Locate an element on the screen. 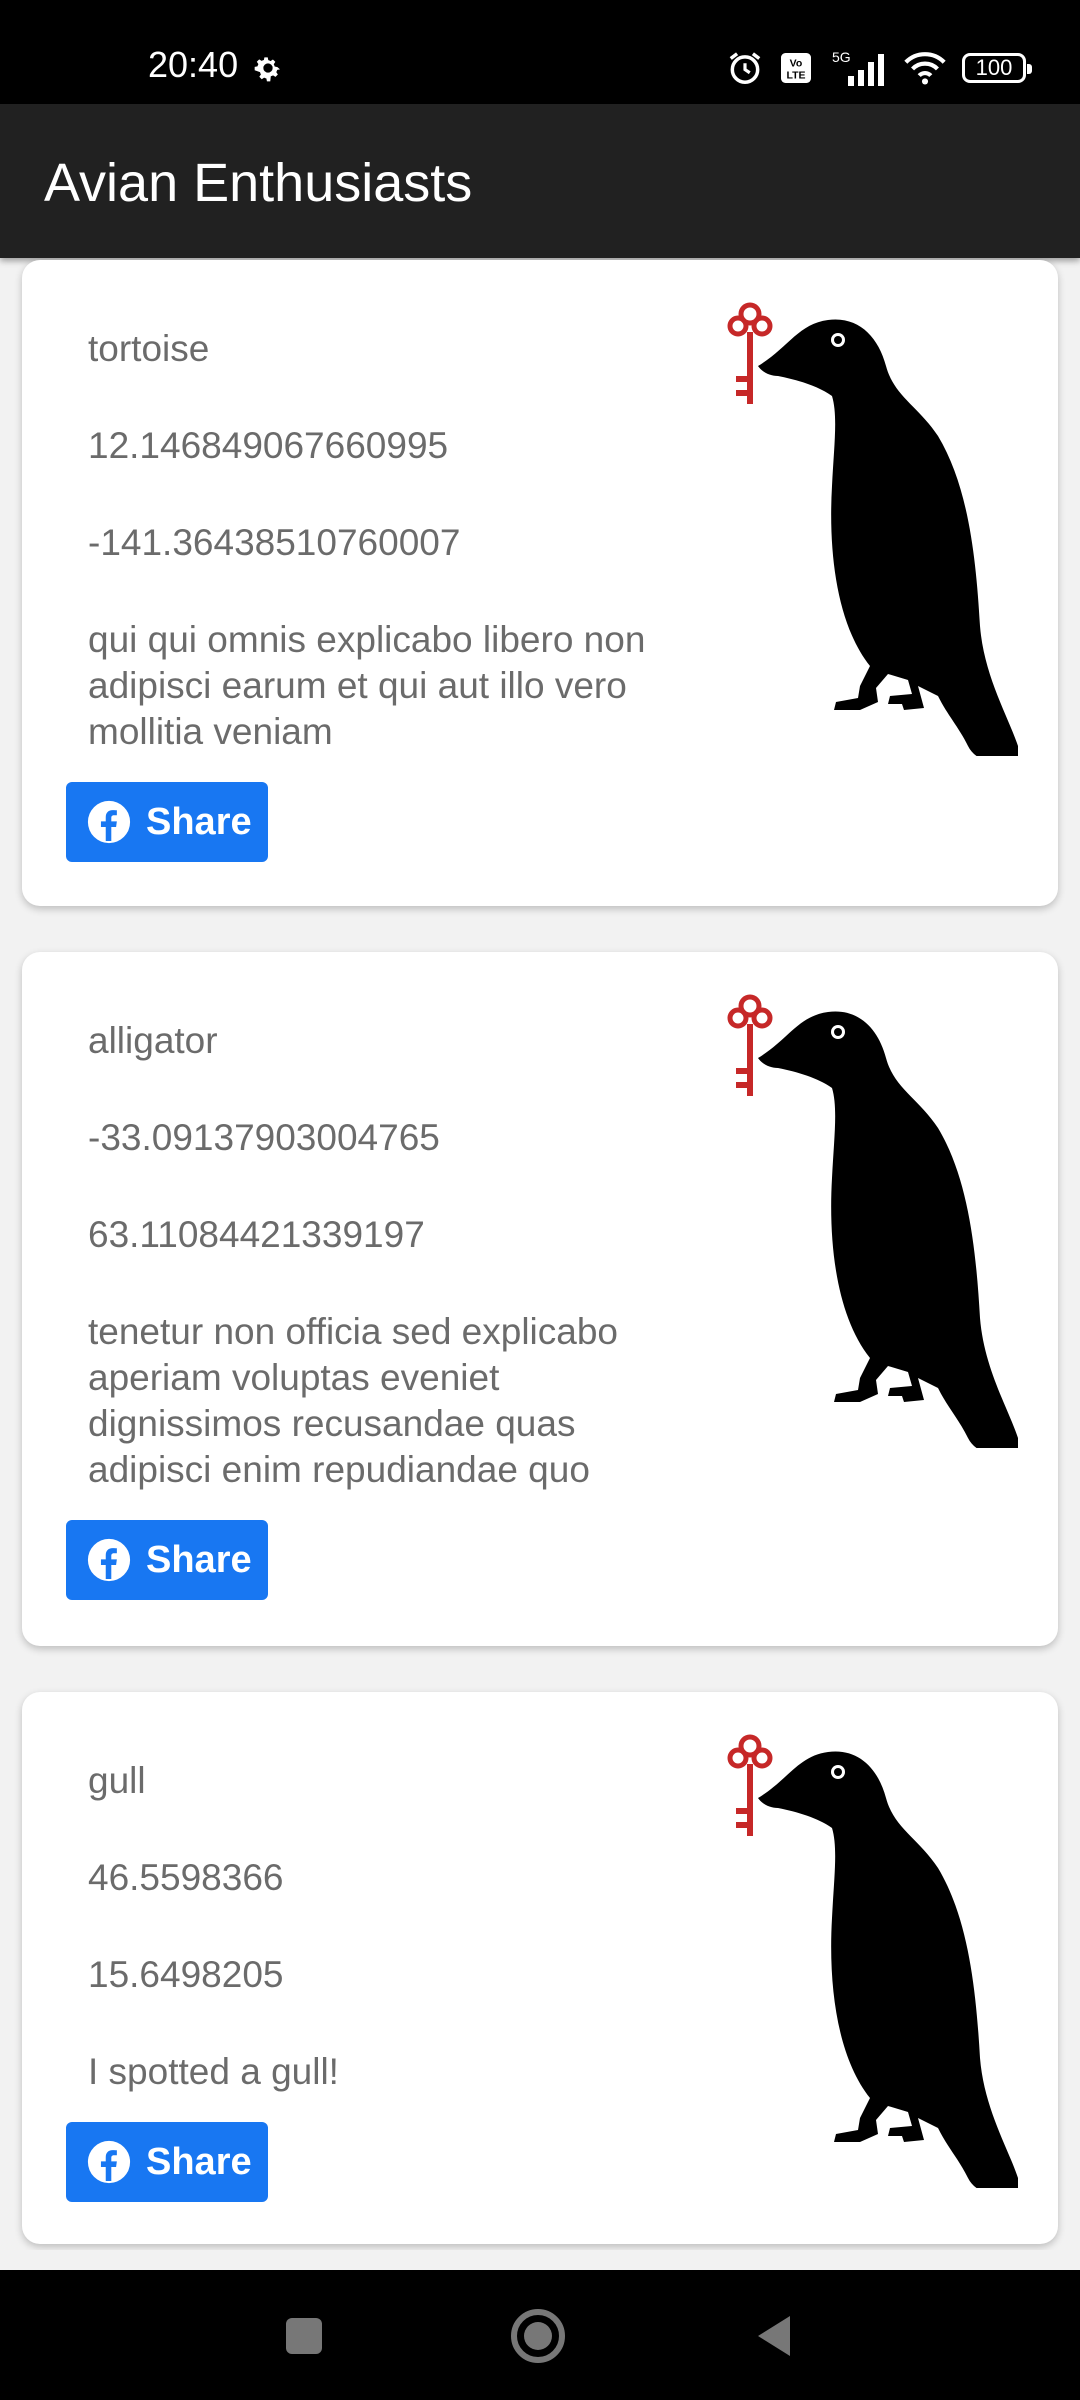  battery-level: 100 is located at coordinates (994, 67).